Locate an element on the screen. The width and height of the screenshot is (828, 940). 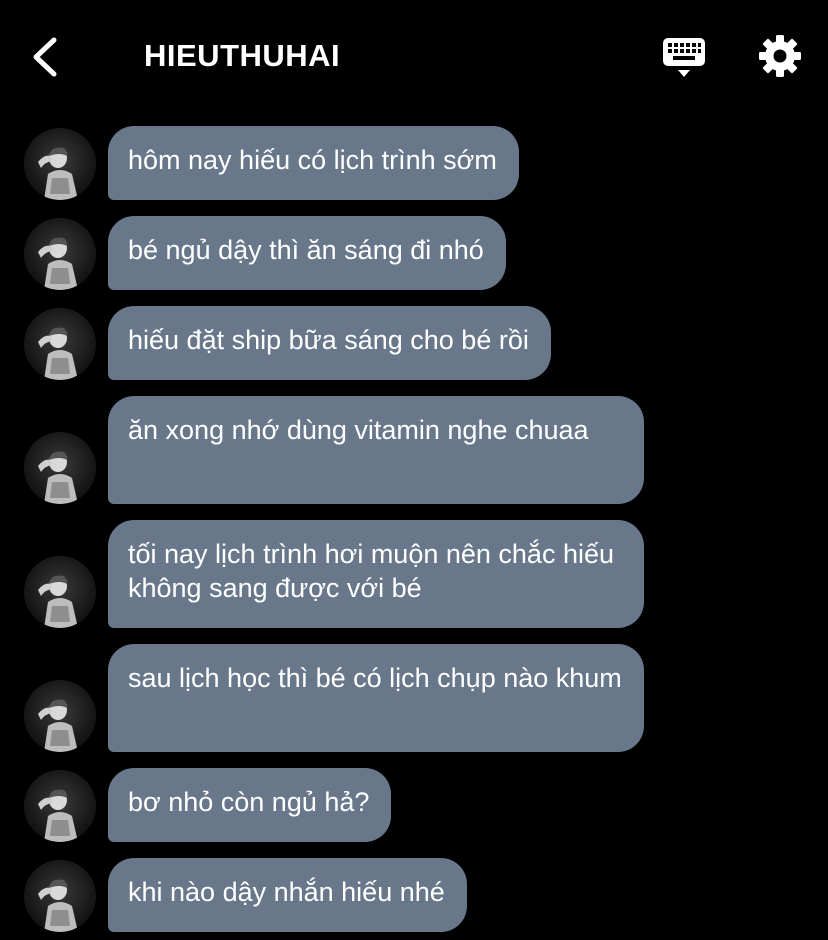
message-row: bơ nhỏ còn ngủ hả? is located at coordinates (414, 805).